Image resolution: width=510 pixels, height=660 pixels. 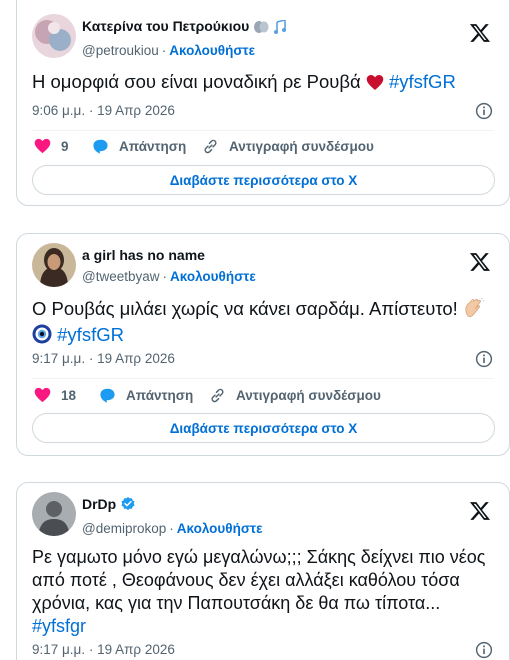 What do you see at coordinates (375, 84) in the screenshot?
I see `heart-emoji-icon` at bounding box center [375, 84].